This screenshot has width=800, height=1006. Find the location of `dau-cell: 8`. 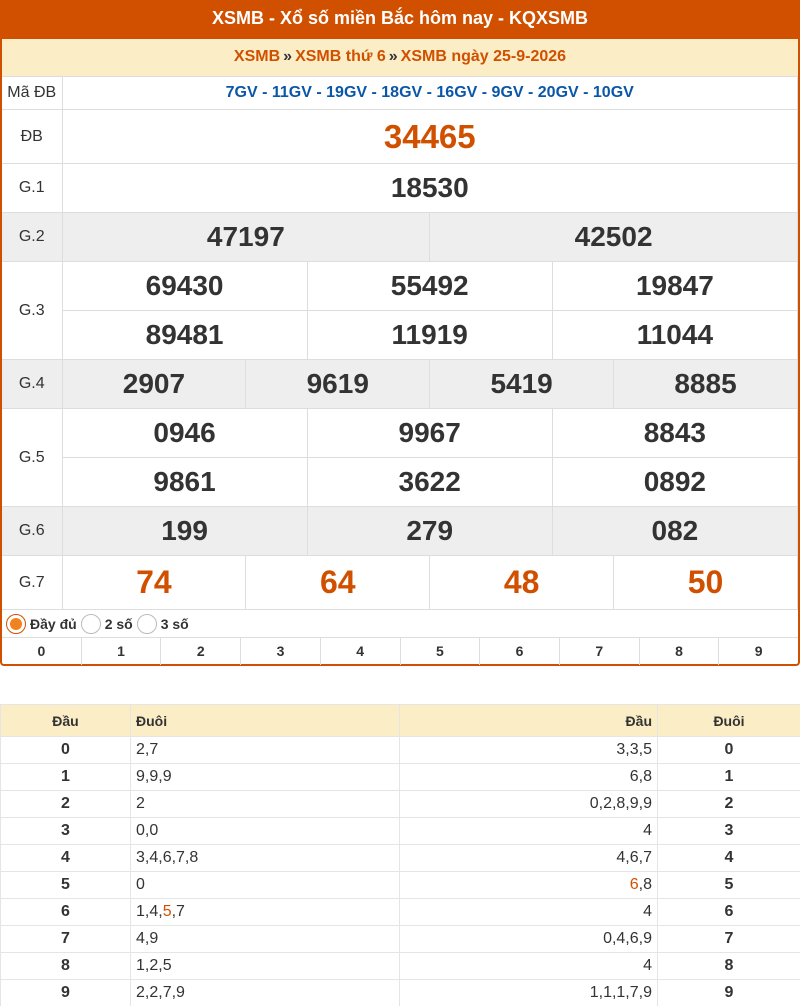

dau-cell: 8 is located at coordinates (65, 966).